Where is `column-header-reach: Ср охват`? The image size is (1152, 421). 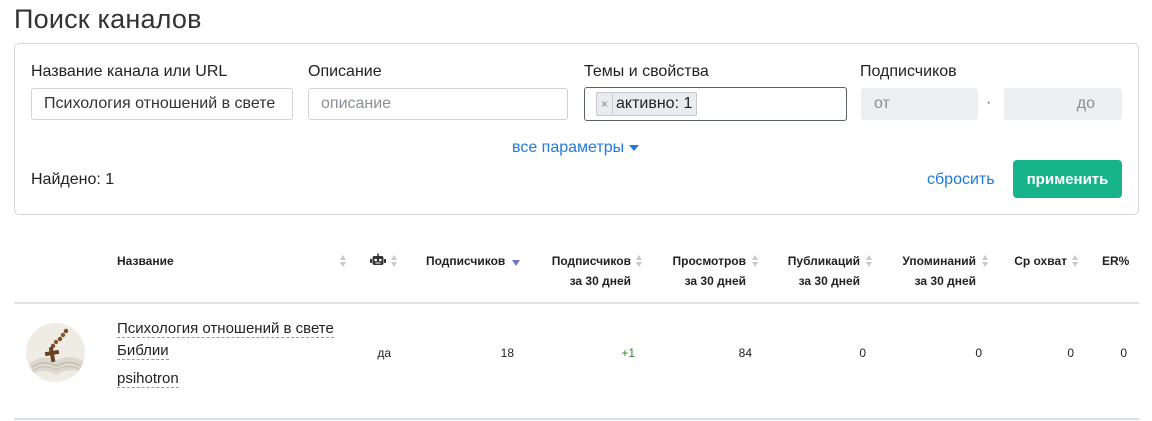 column-header-reach: Ср охват is located at coordinates (1028, 261).